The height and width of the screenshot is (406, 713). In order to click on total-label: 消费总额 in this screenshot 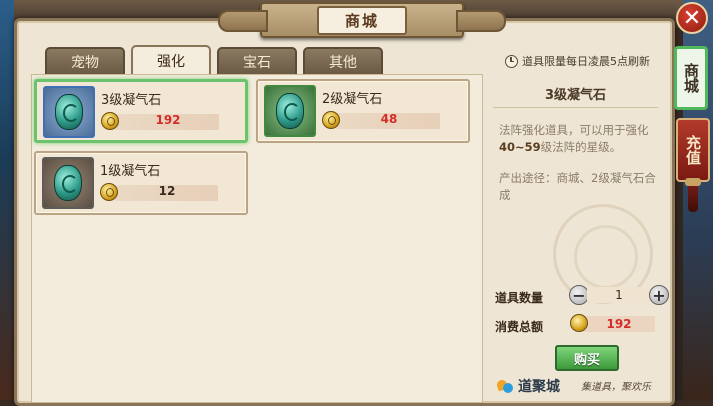, I will do `click(519, 327)`.